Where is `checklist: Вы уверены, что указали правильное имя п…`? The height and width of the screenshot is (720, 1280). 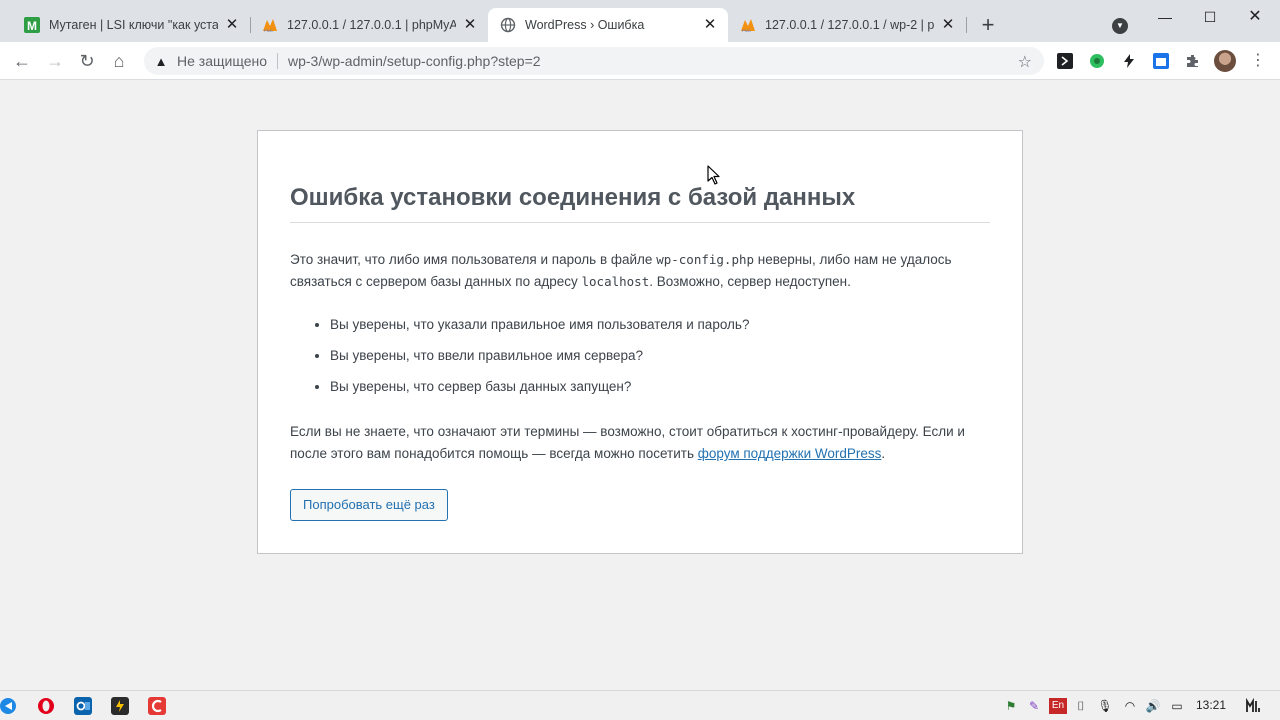 checklist: Вы уверены, что указали правильное имя п… is located at coordinates (660, 356).